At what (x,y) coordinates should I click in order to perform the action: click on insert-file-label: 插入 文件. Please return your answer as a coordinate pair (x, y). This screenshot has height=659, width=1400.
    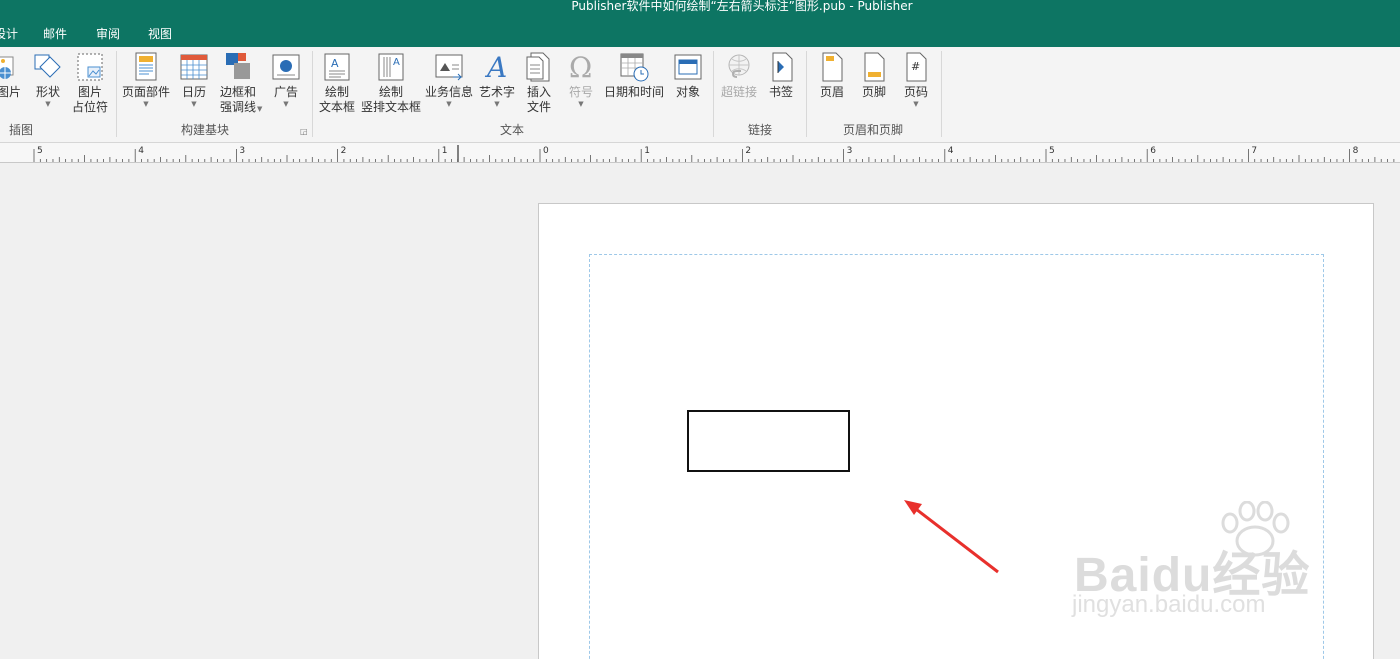
    Looking at the image, I should click on (538, 99).